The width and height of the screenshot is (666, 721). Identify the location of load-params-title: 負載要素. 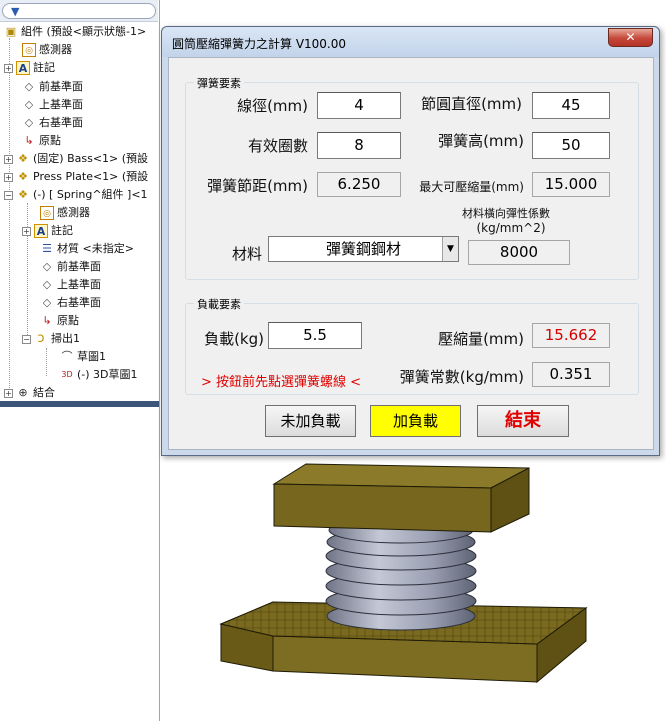
(219, 304).